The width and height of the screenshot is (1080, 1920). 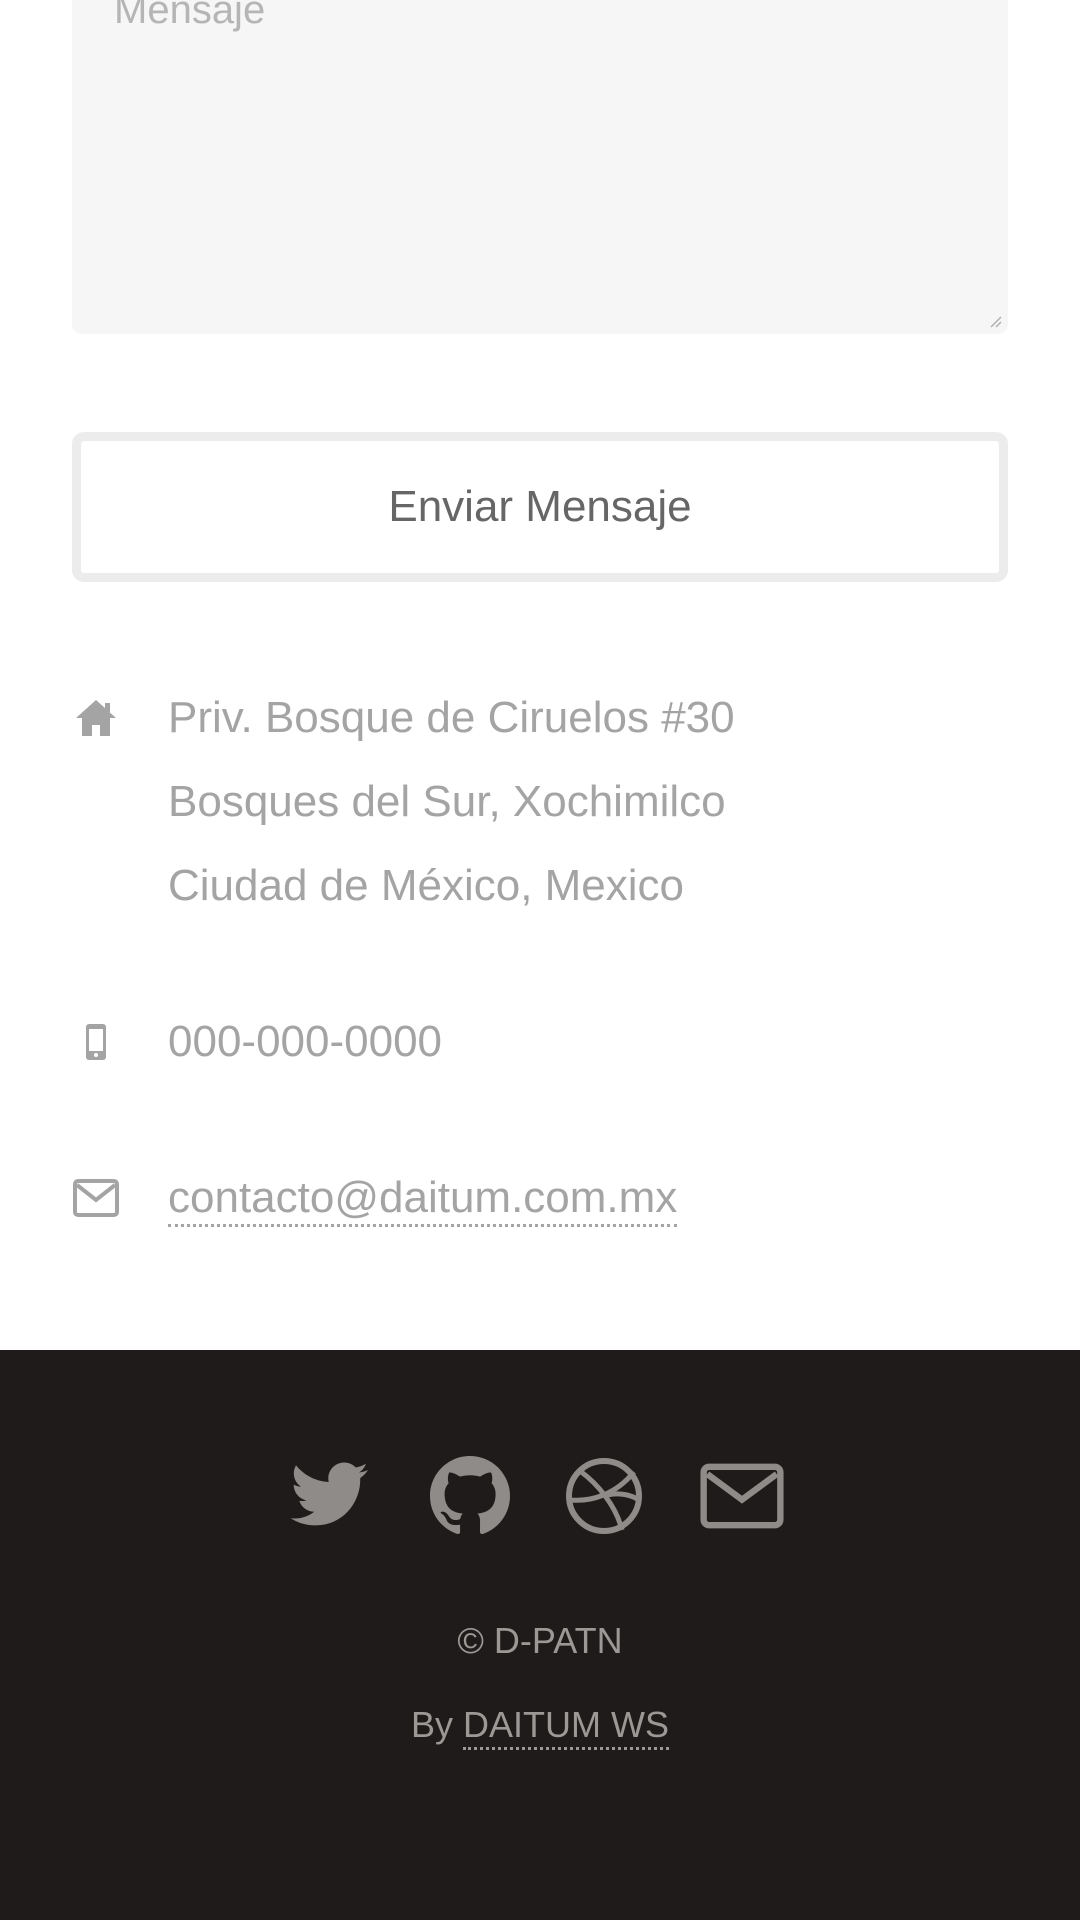 I want to click on address-line-3: Ciudad de México, Mexico, so click(x=426, y=885).